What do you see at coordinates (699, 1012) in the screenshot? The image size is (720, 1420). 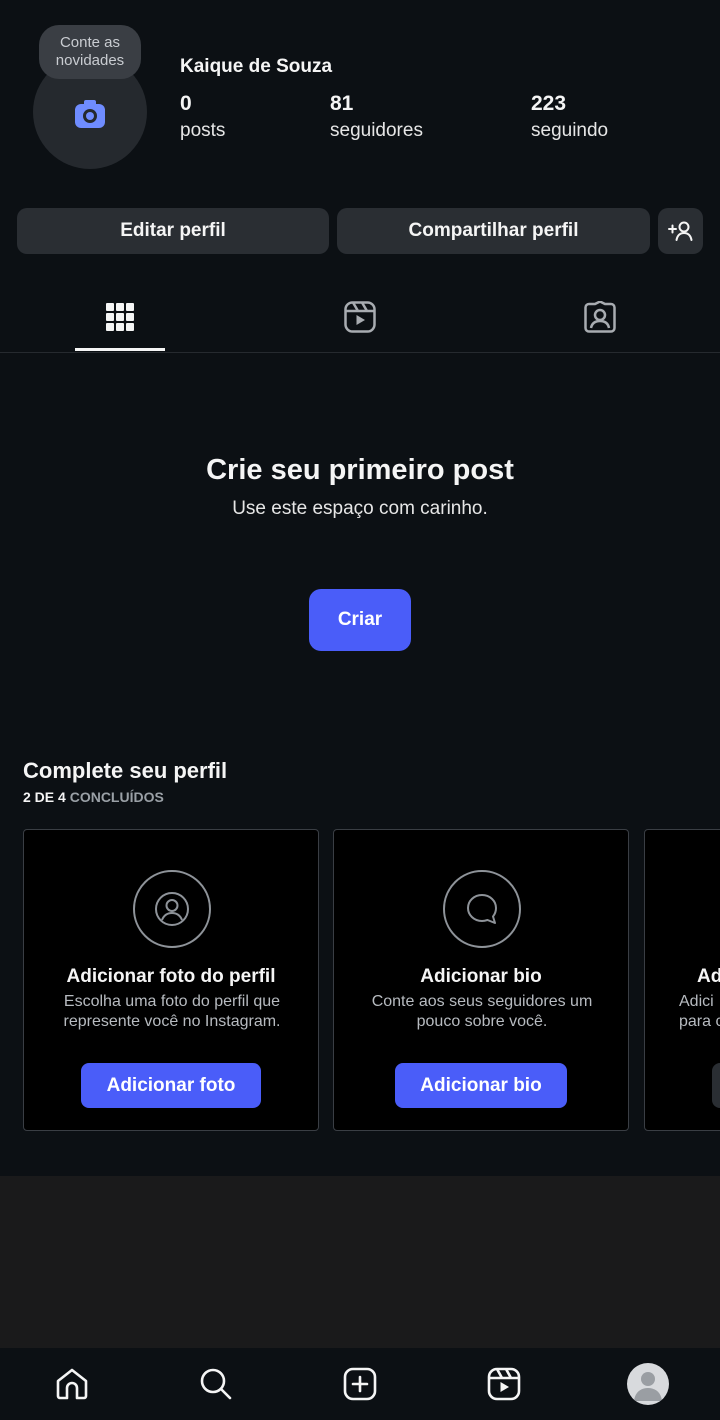 I see `card-description: Adici para c` at bounding box center [699, 1012].